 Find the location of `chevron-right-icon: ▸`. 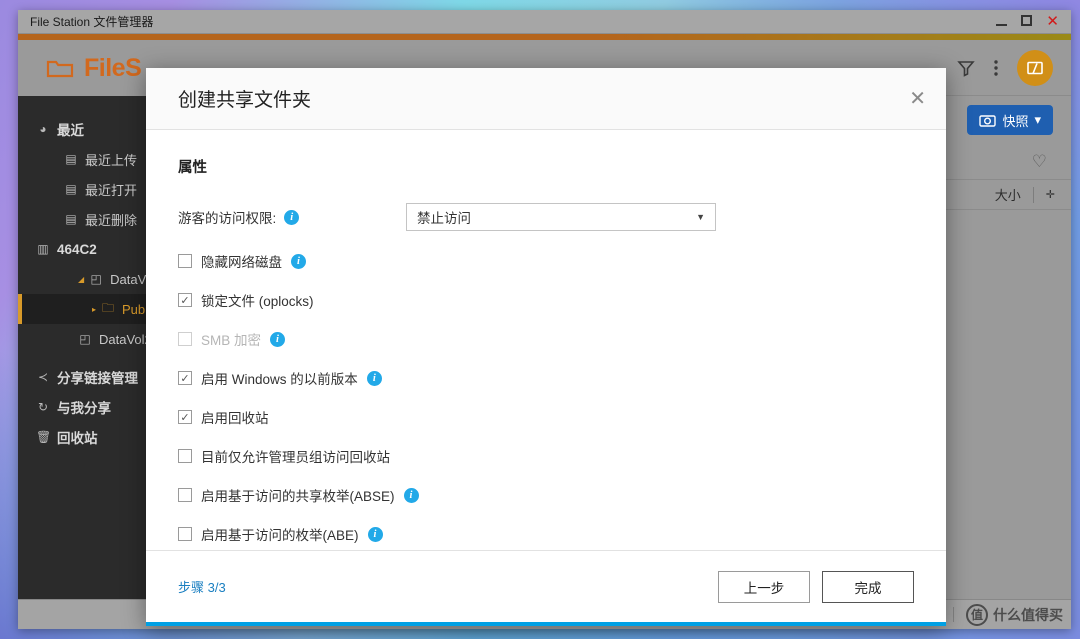

chevron-right-icon: ▸ is located at coordinates (94, 309).